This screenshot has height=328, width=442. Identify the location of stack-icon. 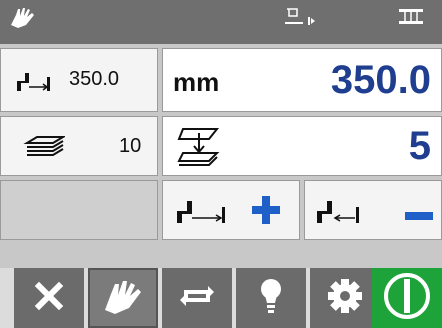
(45, 150).